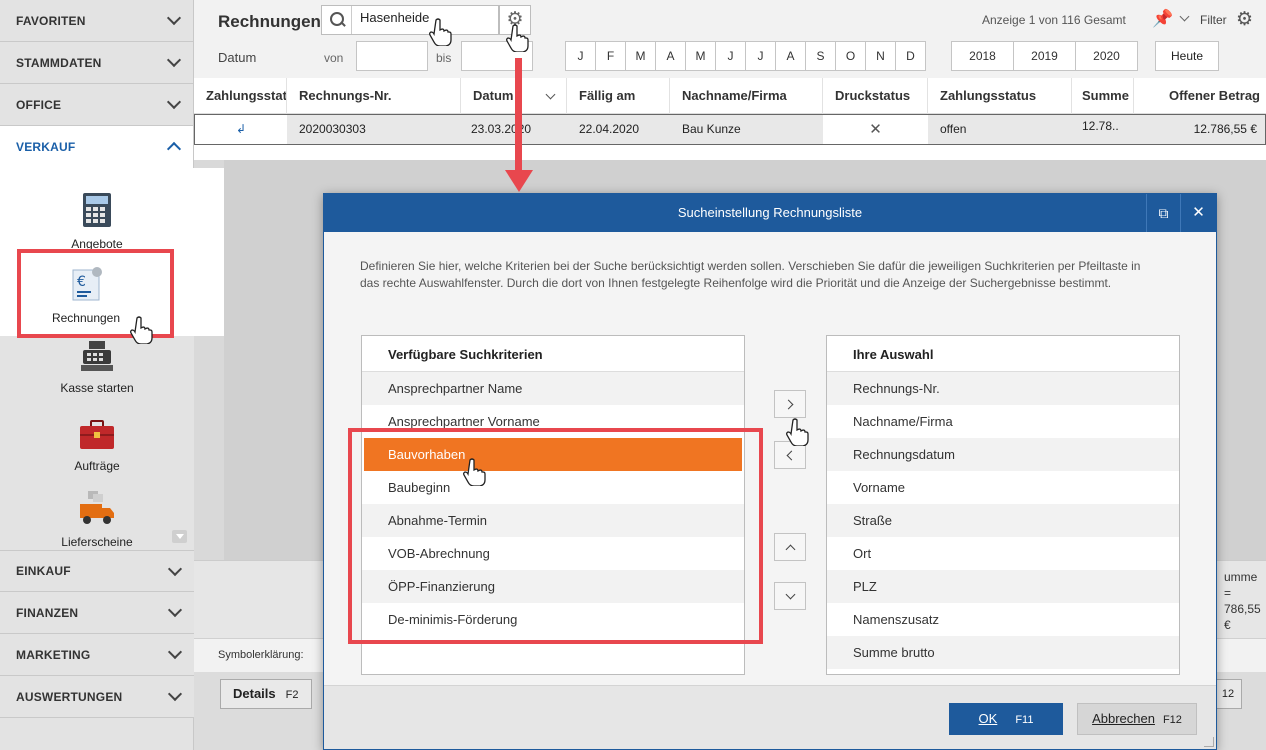 The height and width of the screenshot is (750, 1266). I want to click on month-button: O, so click(850, 56).